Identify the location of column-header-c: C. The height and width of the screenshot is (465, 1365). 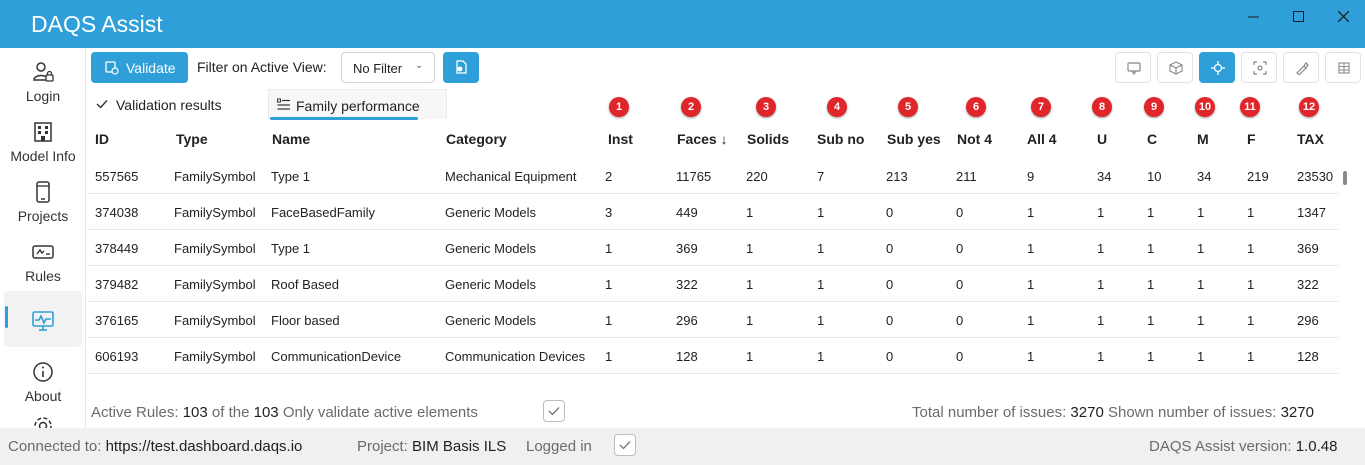
(1152, 139).